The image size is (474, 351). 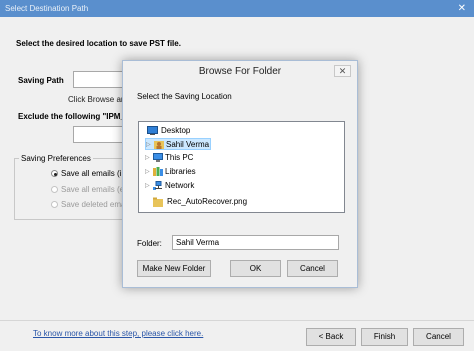 What do you see at coordinates (179, 157) in the screenshot?
I see `tree-item-label: This PC` at bounding box center [179, 157].